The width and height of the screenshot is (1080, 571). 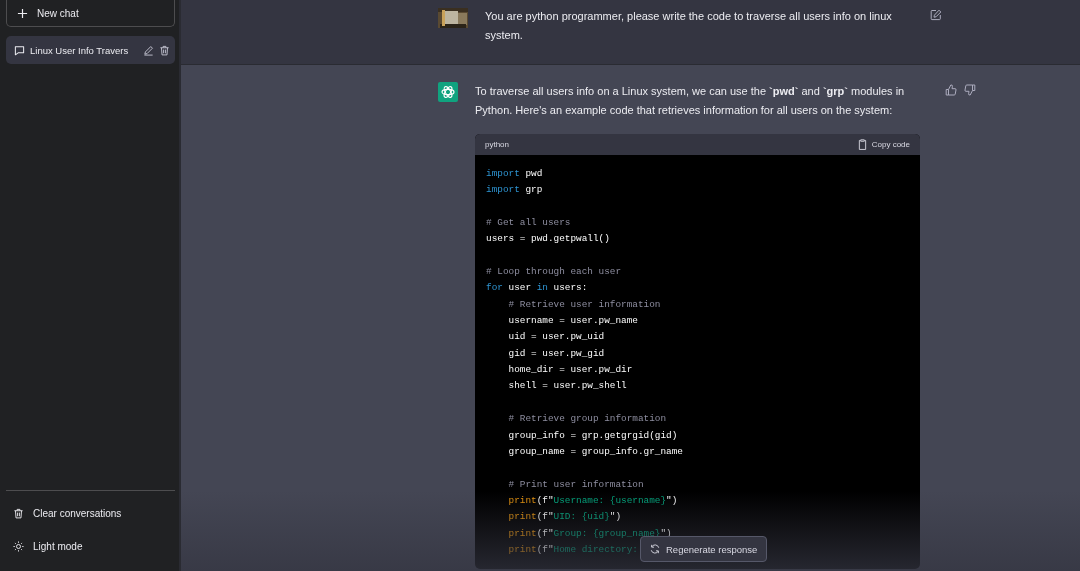 What do you see at coordinates (595, 451) in the screenshot?
I see `code-token: group_name = group_info.gr_name` at bounding box center [595, 451].